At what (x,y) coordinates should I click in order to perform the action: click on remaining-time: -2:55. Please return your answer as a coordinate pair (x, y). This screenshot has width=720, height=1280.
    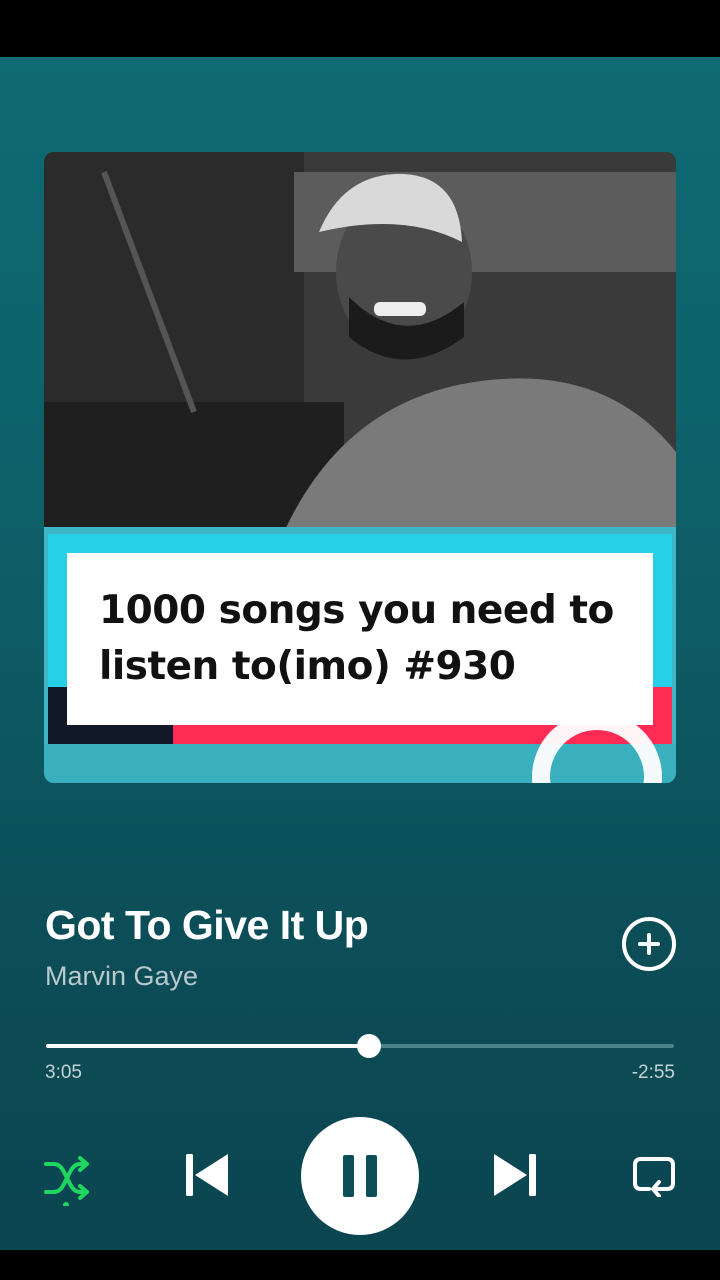
    Looking at the image, I should click on (653, 1072).